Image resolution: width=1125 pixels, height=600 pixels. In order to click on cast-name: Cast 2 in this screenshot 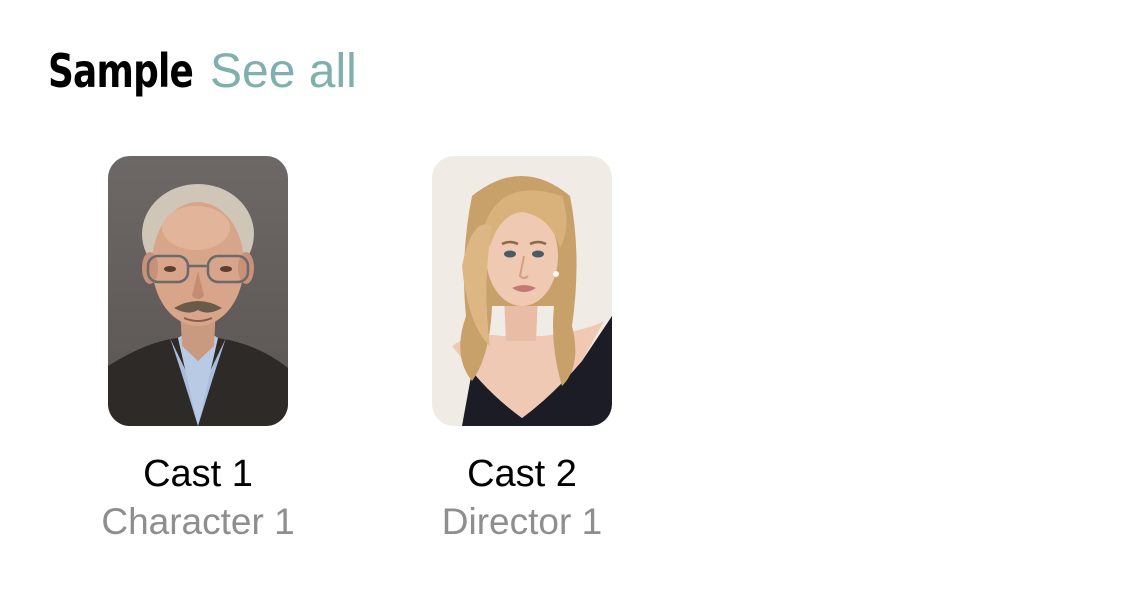, I will do `click(522, 474)`.